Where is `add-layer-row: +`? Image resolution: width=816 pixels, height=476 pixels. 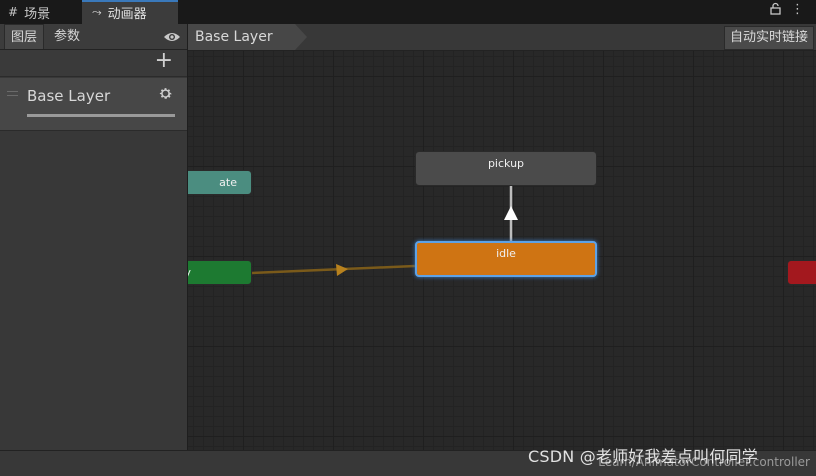 add-layer-row: + is located at coordinates (93, 62).